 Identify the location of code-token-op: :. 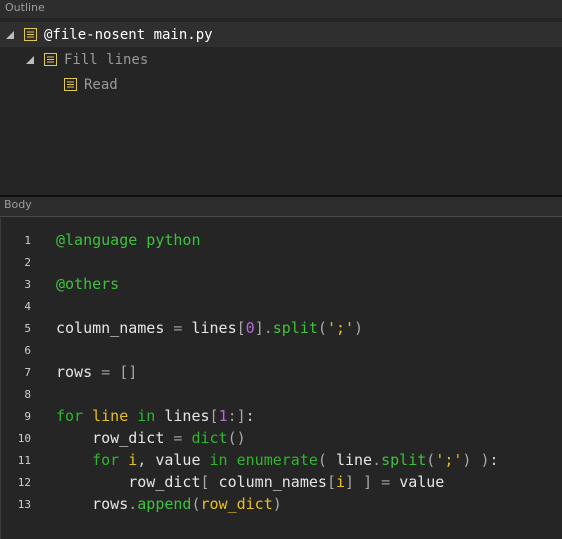
(232, 416).